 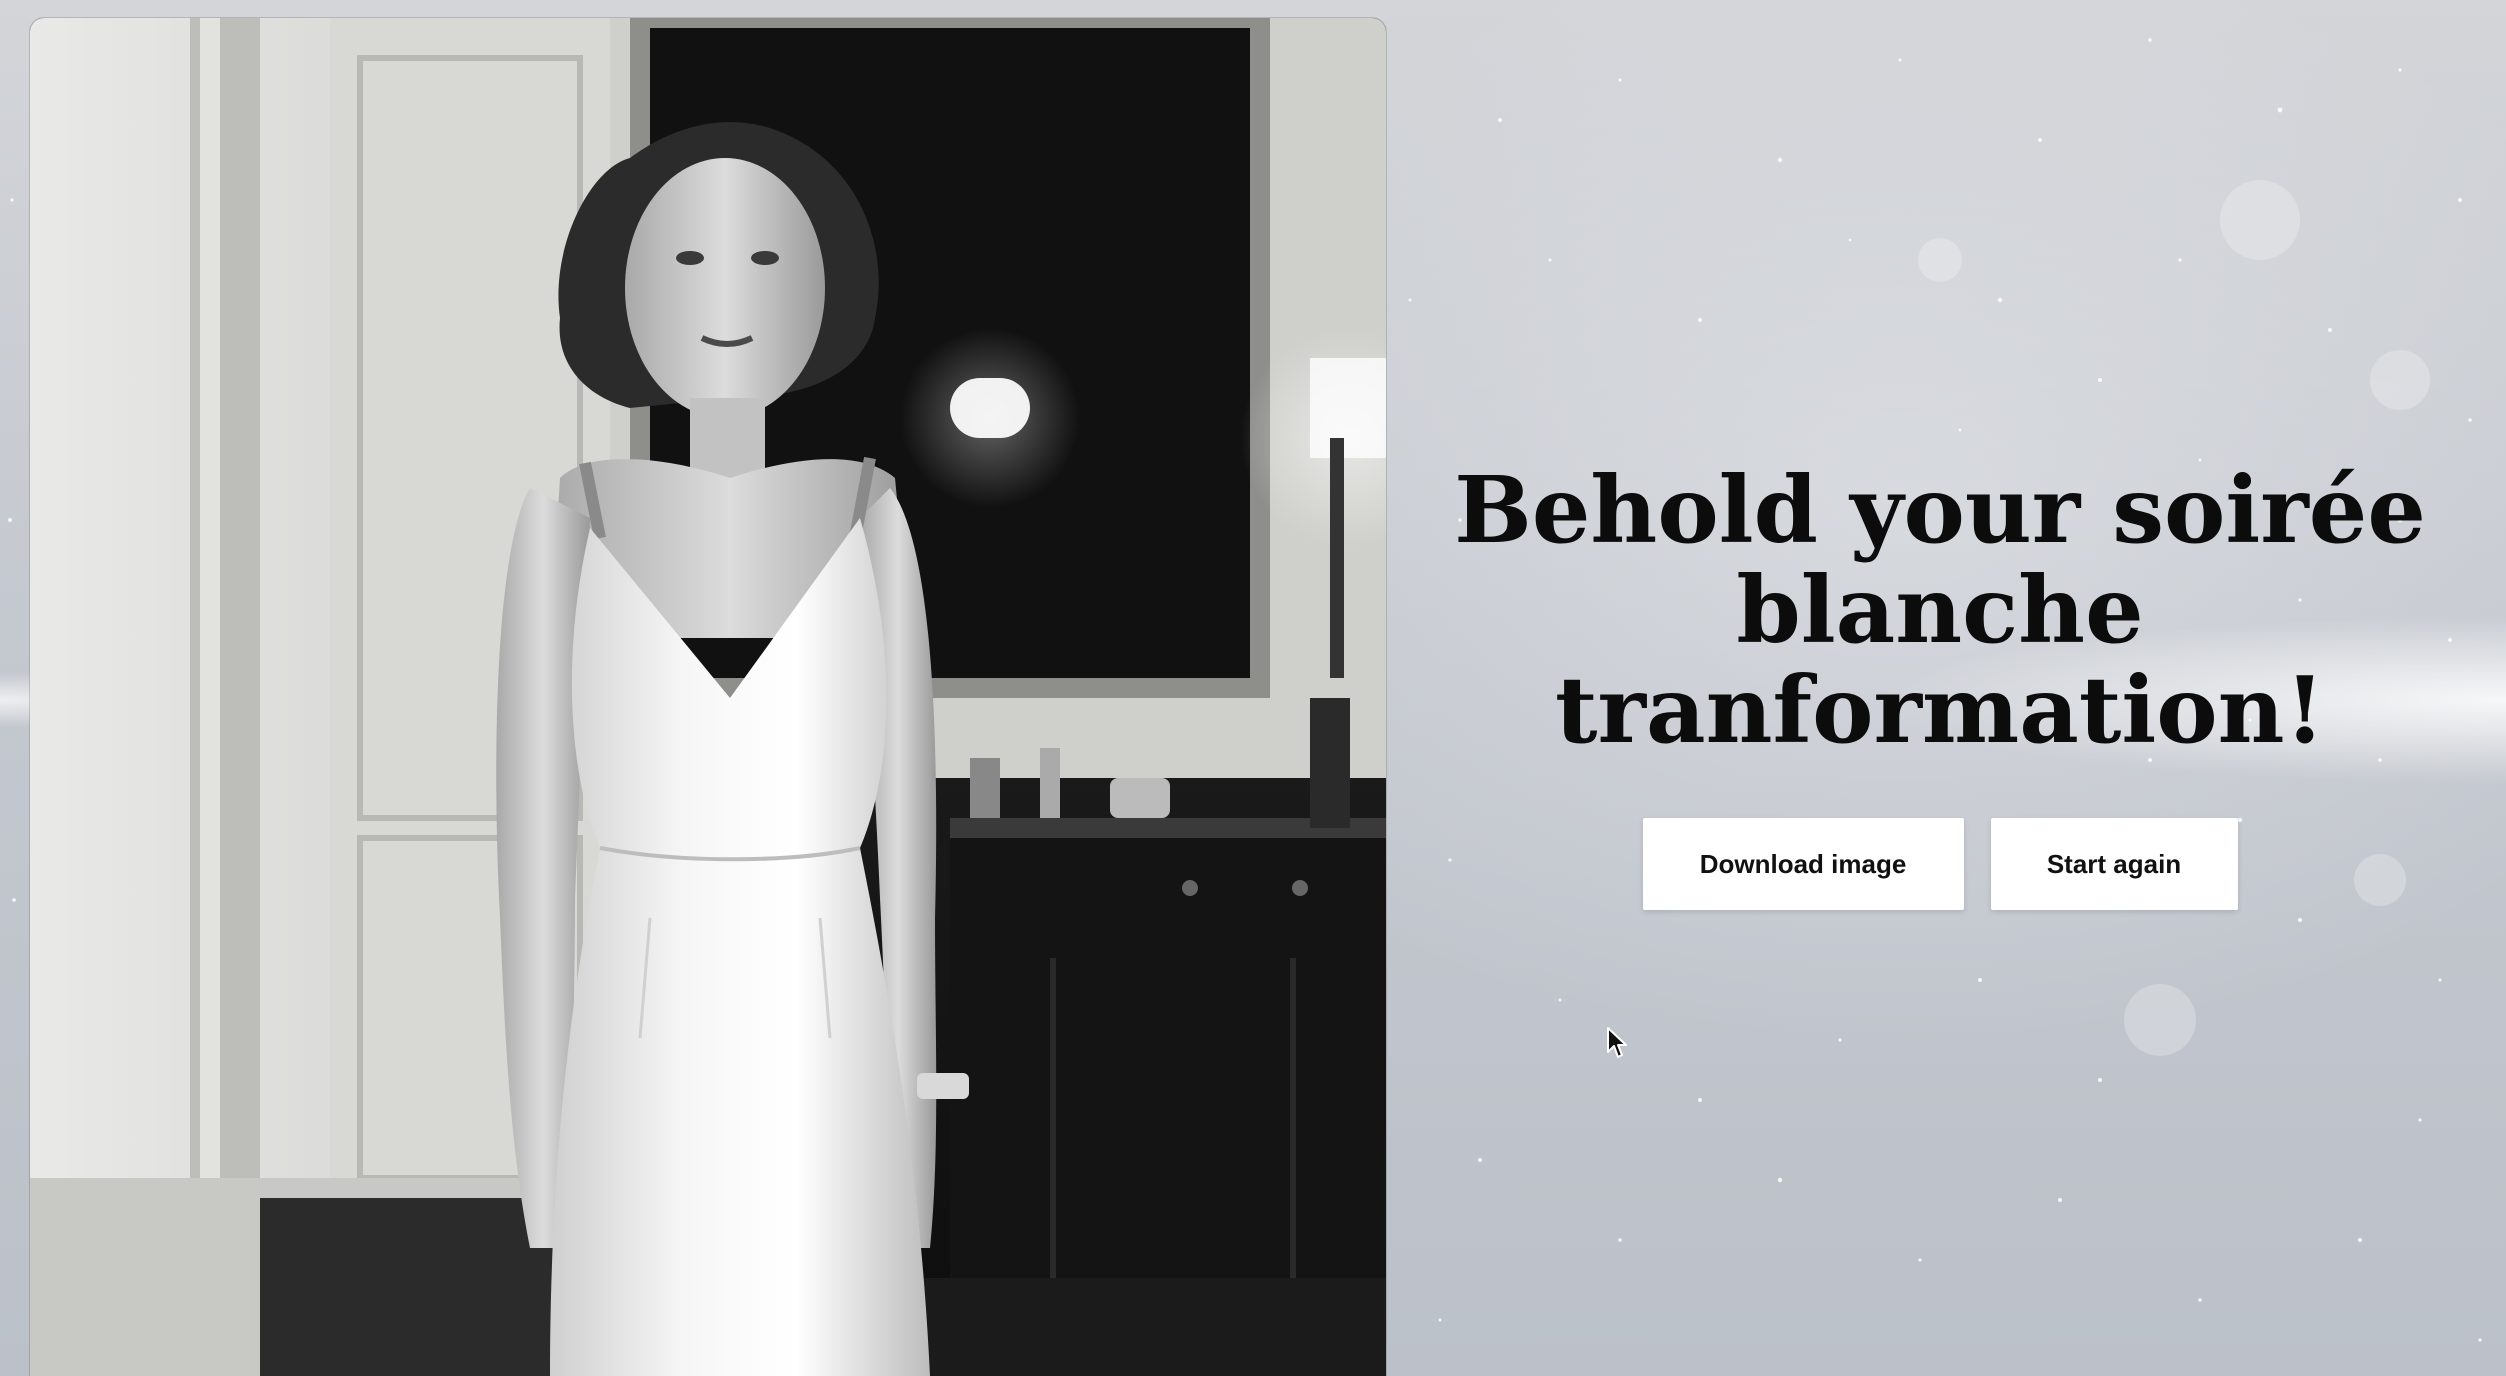 I want to click on title-line-3: tranformation!, so click(x=1940, y=710).